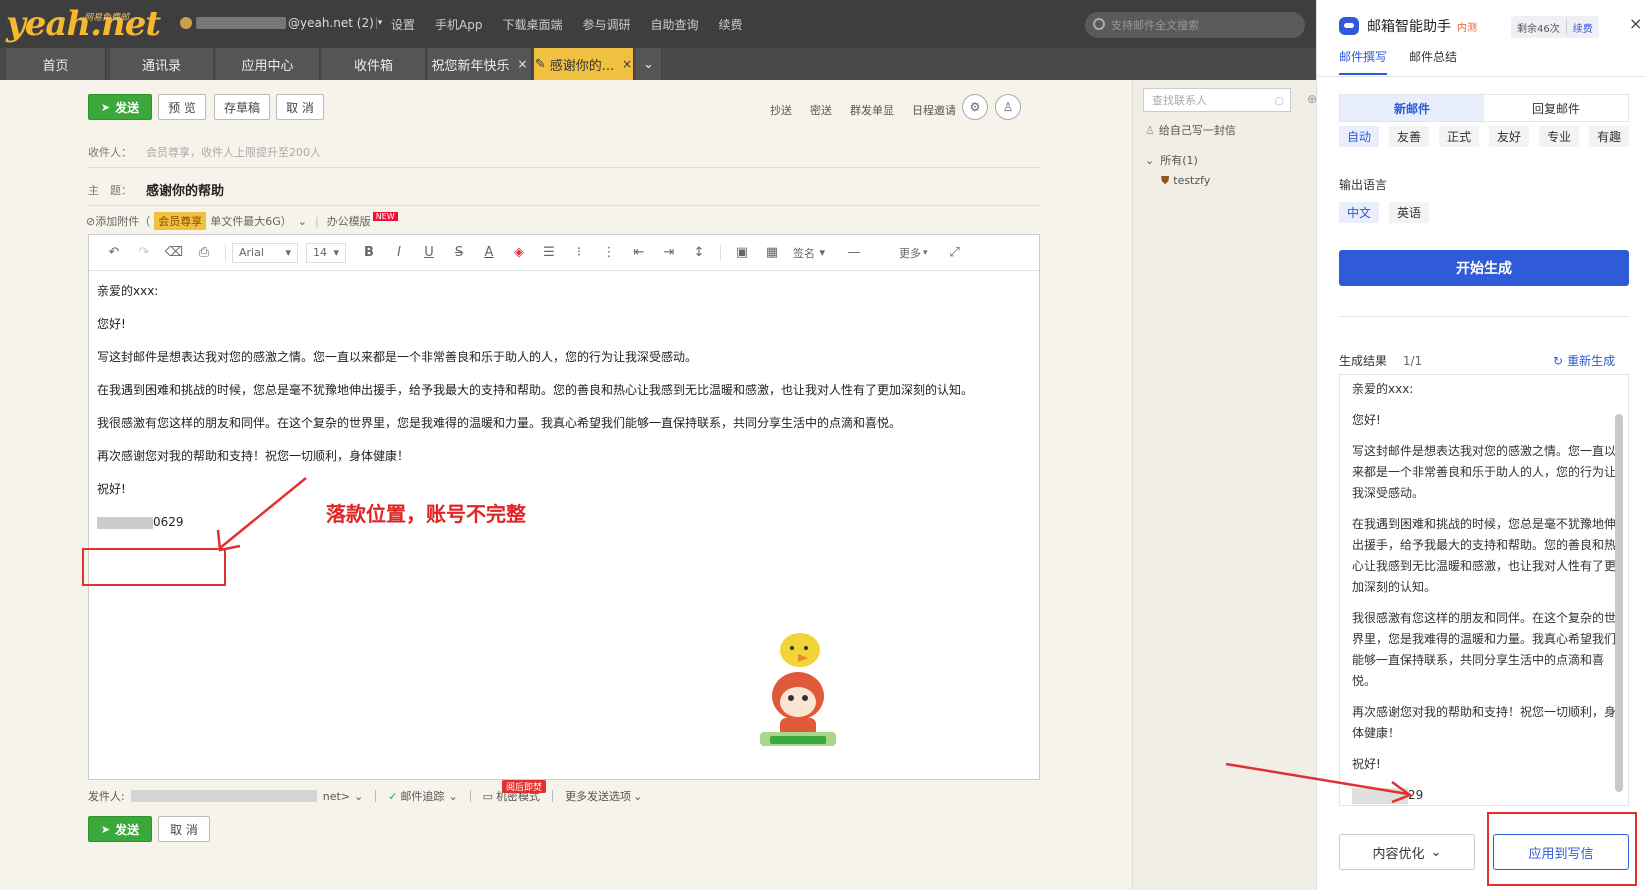 The width and height of the screenshot is (1646, 890). I want to click on align-icon: ☰, so click(549, 252).